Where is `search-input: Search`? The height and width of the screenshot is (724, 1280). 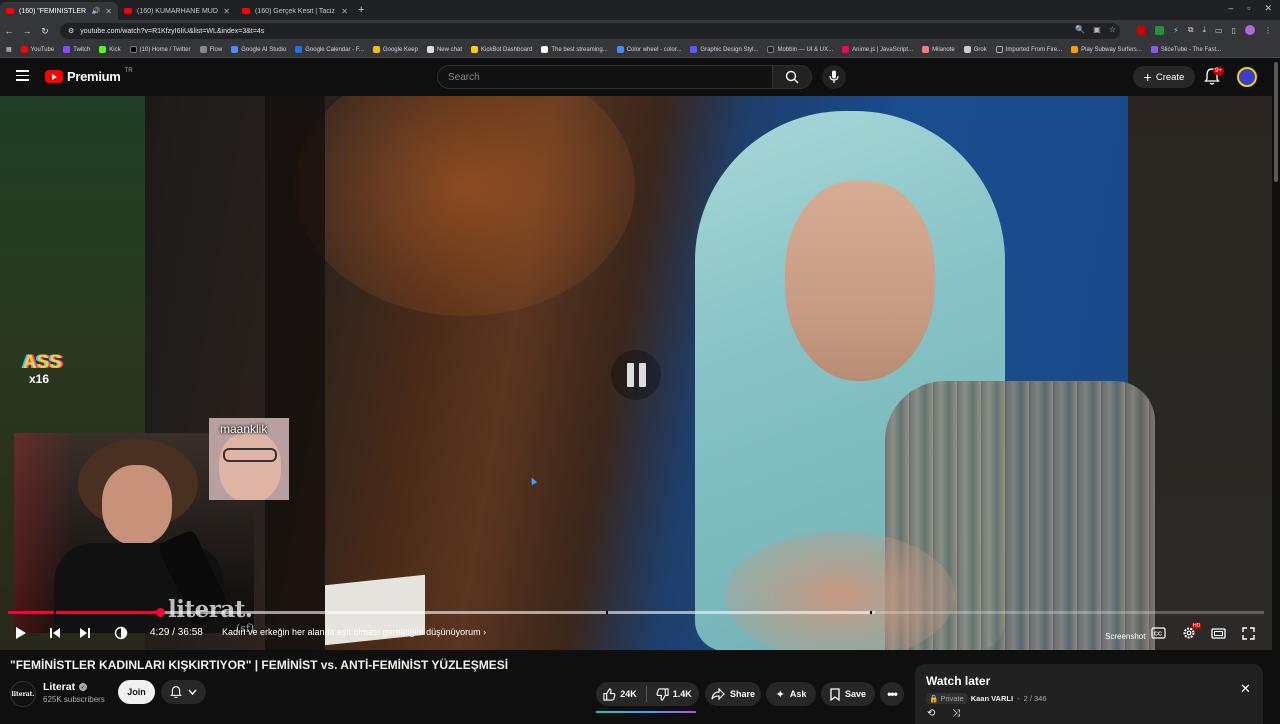 search-input: Search is located at coordinates (605, 77).